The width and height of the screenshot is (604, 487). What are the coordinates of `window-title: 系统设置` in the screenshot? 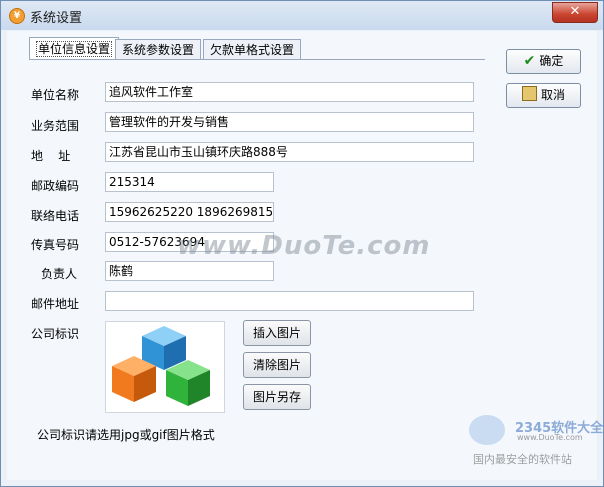 It's located at (56, 18).